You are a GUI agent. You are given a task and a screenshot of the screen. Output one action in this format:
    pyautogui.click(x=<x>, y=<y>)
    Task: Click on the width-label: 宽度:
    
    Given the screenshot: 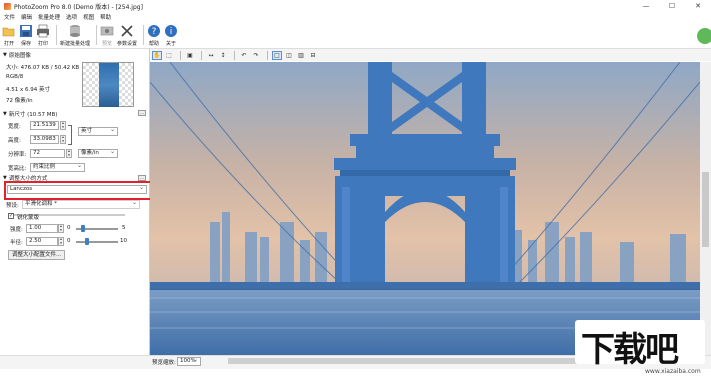 What is the action you would take?
    pyautogui.click(x=14, y=127)
    